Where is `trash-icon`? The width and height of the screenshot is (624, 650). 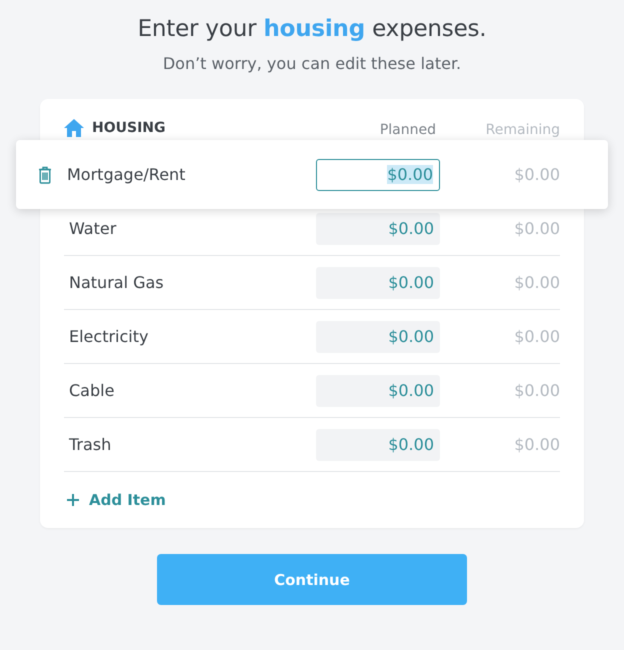
trash-icon is located at coordinates (45, 175).